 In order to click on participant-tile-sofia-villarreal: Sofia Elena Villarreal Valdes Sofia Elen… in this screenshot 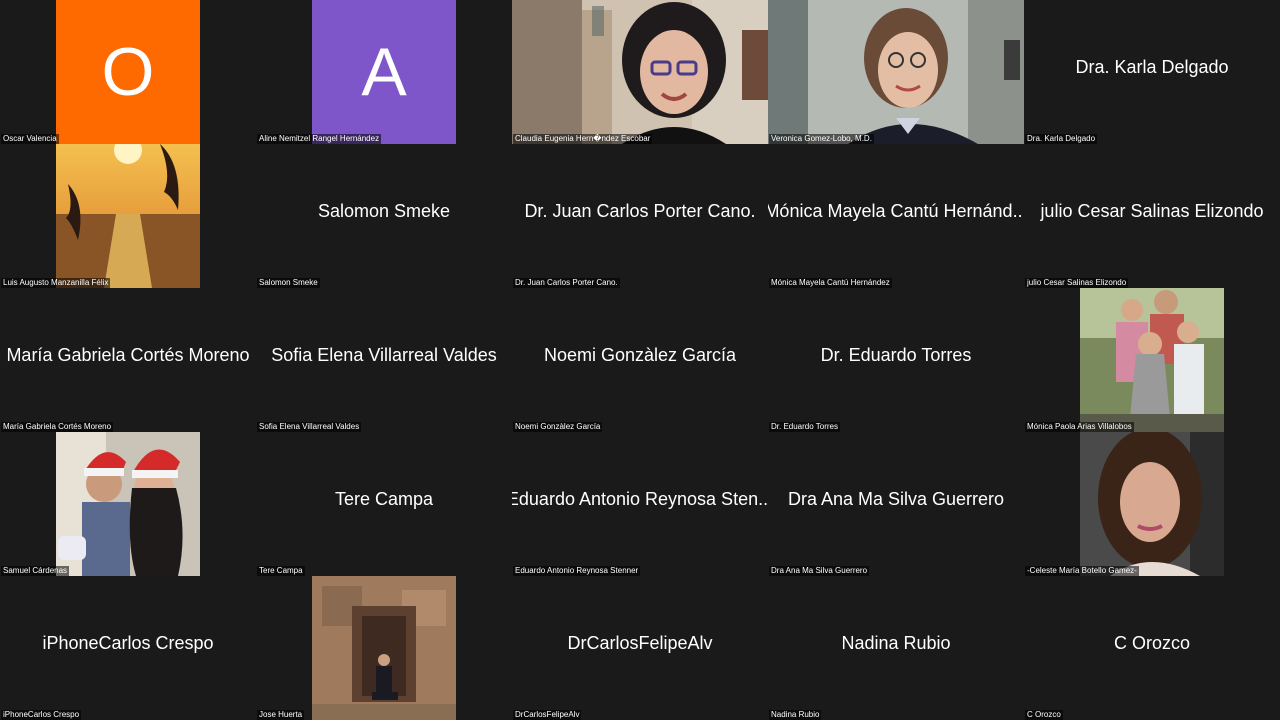, I will do `click(384, 360)`.